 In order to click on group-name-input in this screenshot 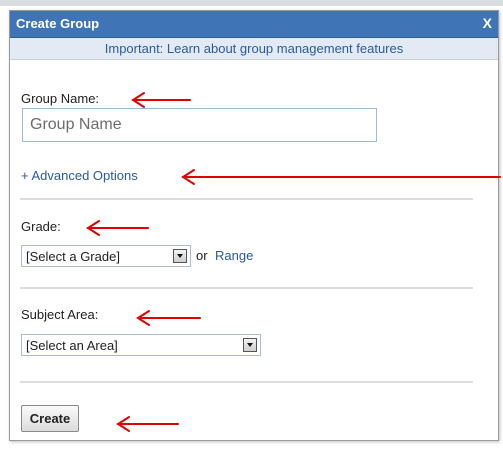, I will do `click(199, 125)`.